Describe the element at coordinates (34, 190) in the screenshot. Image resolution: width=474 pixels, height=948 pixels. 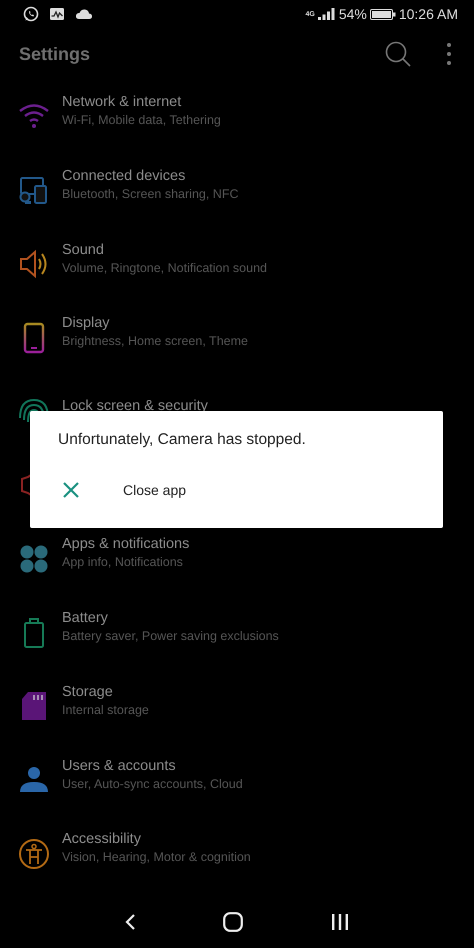
I see `devices-icon` at that location.